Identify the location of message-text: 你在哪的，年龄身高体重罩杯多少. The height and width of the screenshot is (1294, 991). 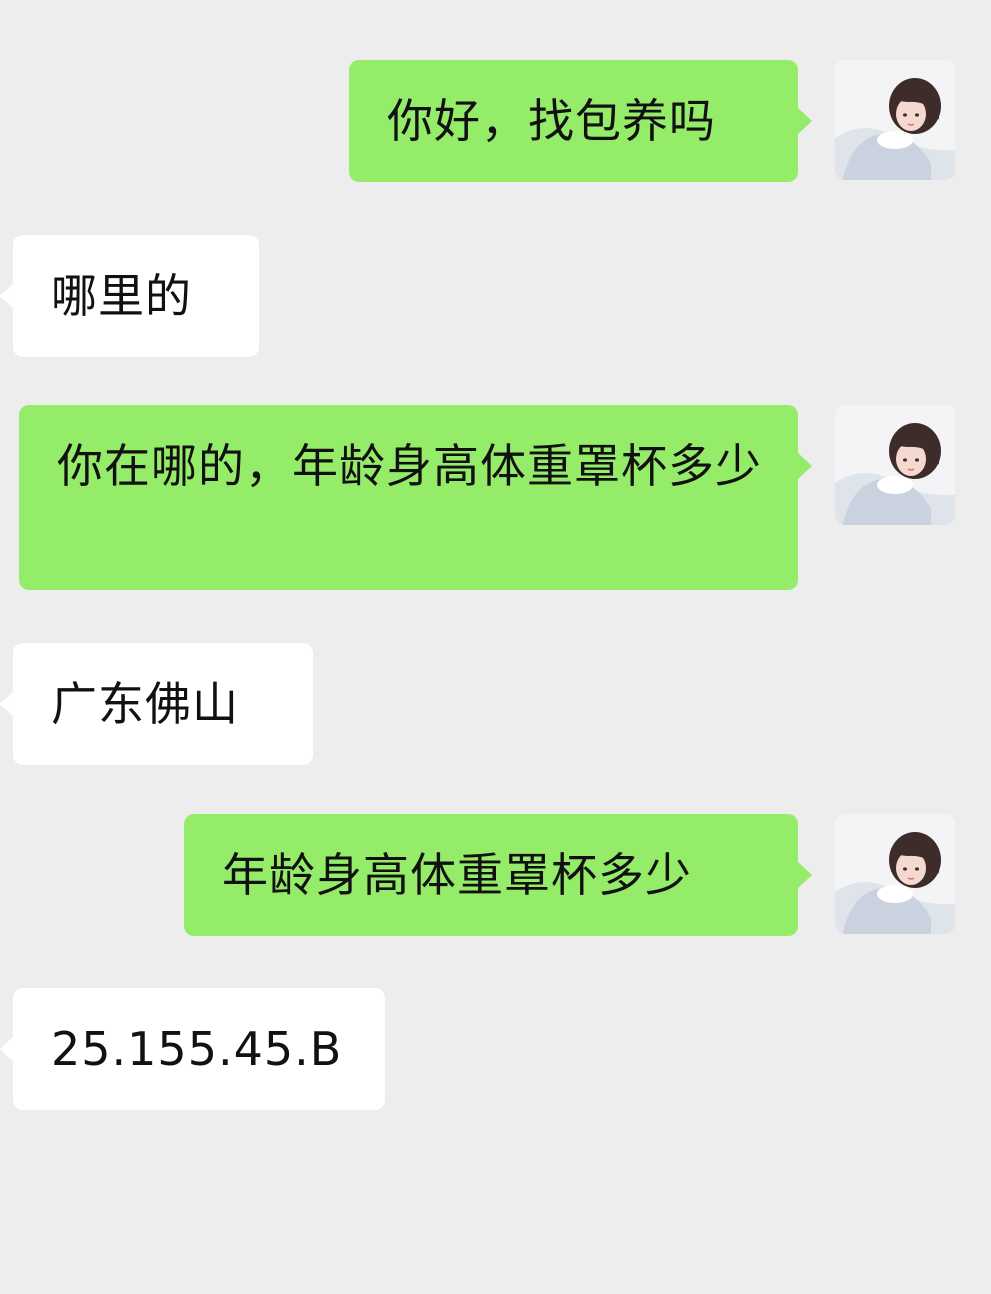
(409, 466).